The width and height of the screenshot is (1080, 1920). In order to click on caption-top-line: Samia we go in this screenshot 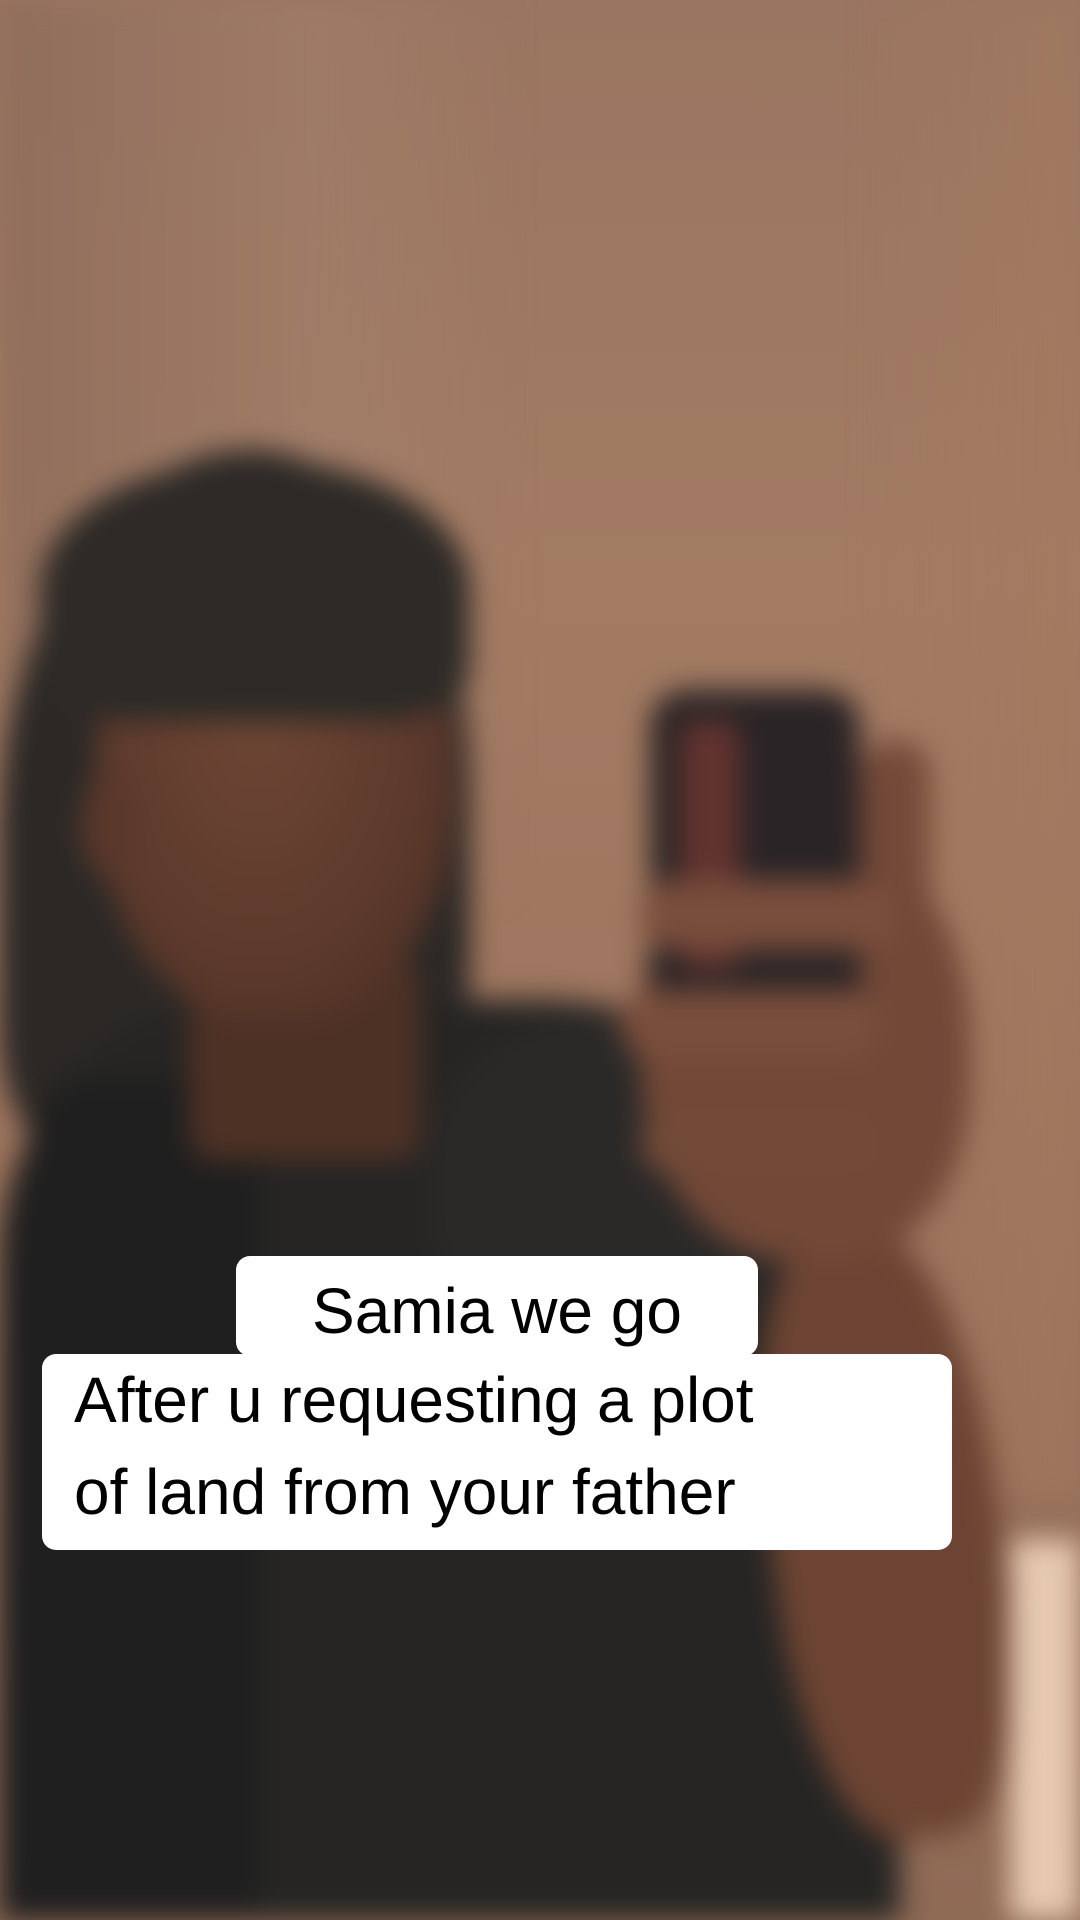, I will do `click(497, 1311)`.